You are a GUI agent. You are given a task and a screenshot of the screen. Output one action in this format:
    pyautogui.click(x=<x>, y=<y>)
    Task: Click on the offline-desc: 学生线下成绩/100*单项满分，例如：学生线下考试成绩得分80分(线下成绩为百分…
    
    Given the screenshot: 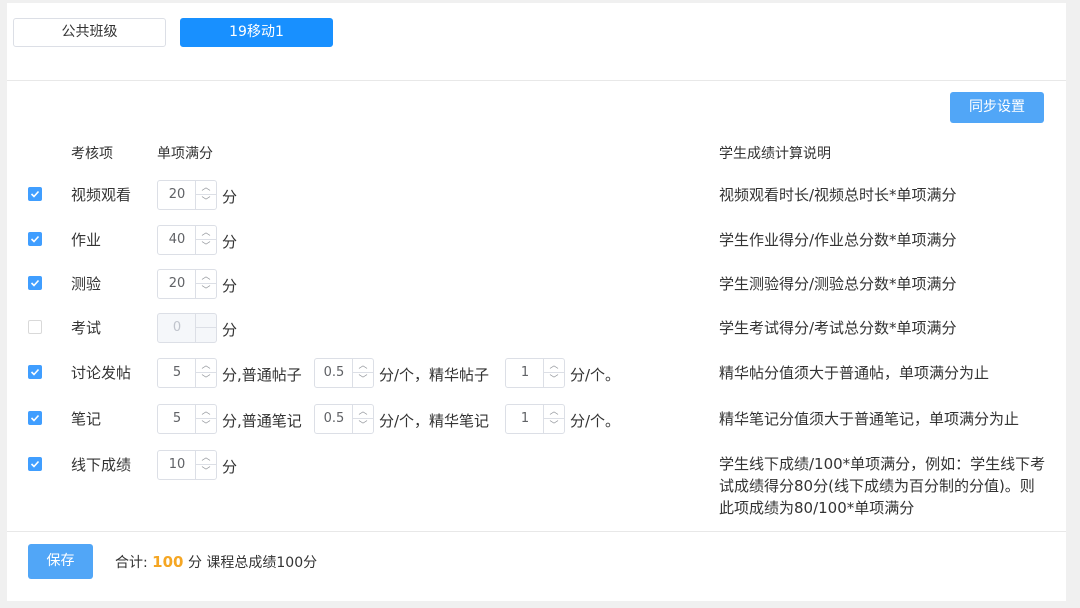 What is the action you would take?
    pyautogui.click(x=882, y=486)
    